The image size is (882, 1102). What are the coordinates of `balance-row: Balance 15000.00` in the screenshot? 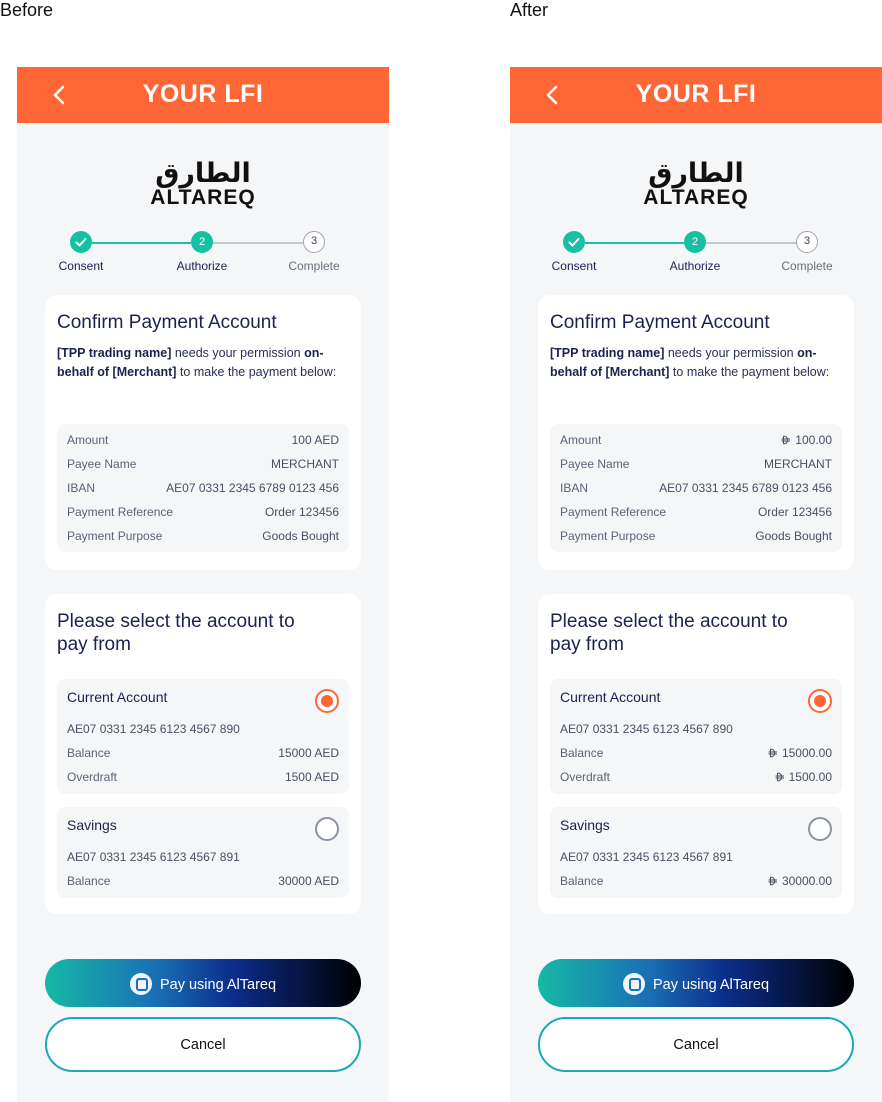 It's located at (696, 753).